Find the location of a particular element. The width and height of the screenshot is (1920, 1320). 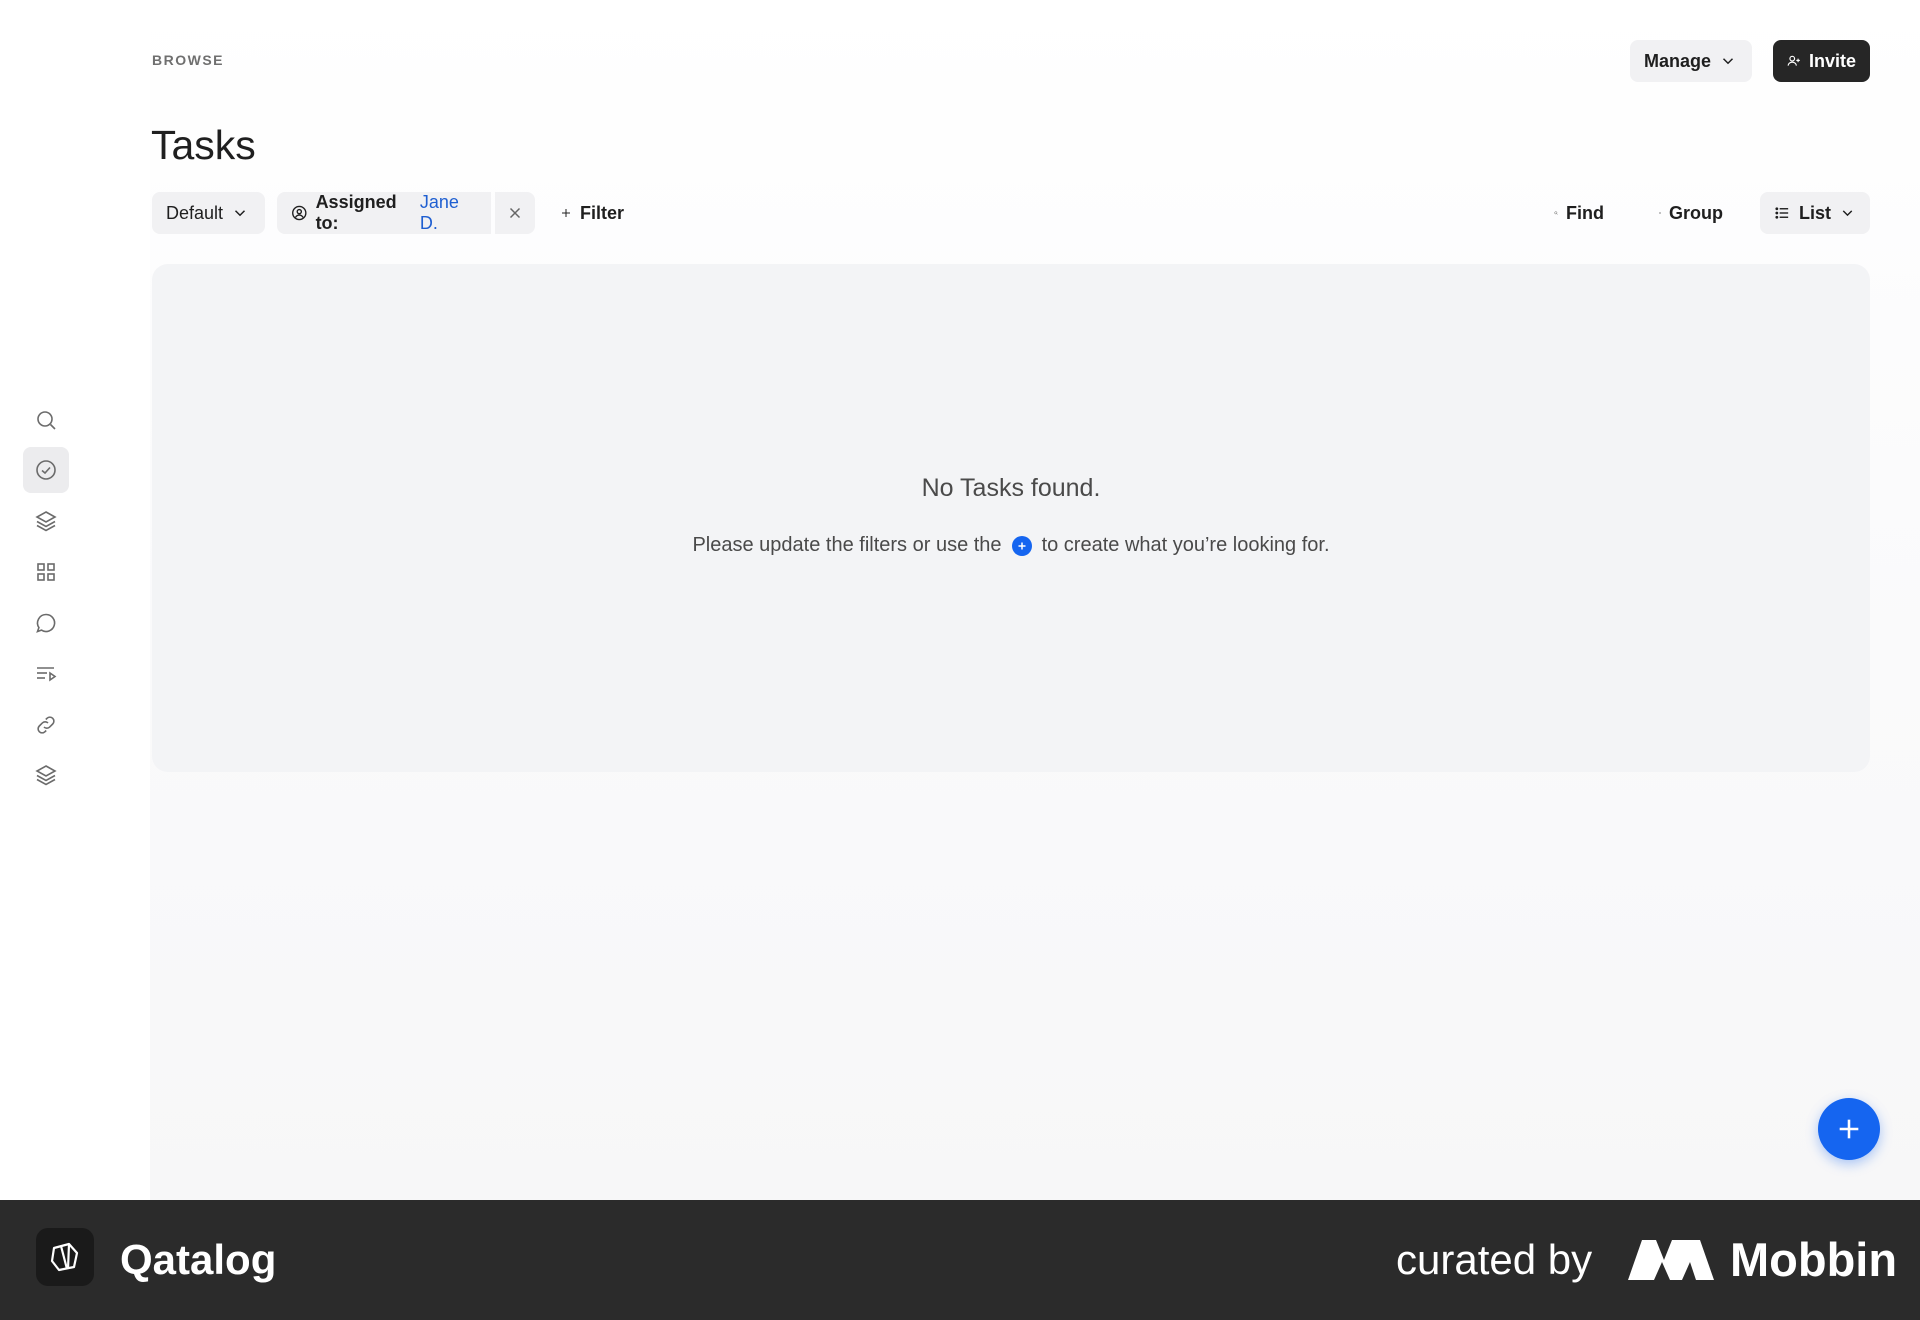

close-icon is located at coordinates (515, 213).